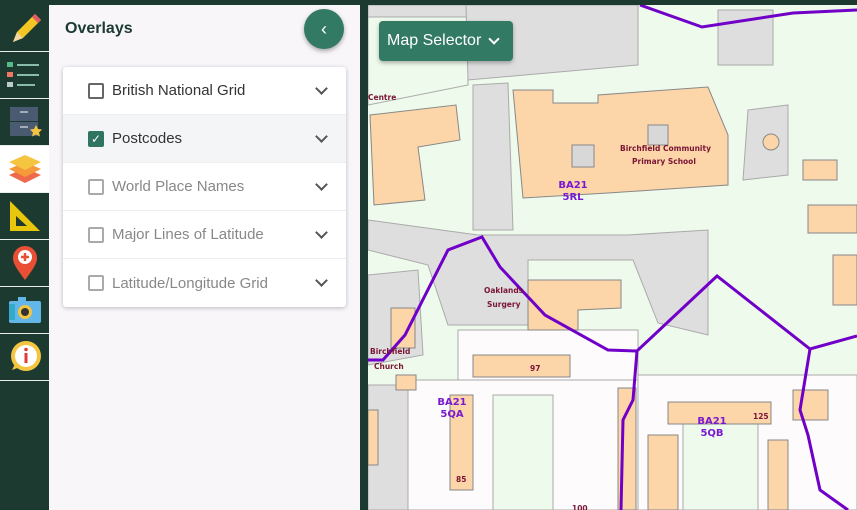 The width and height of the screenshot is (857, 510). I want to click on overlays-tool-button, so click(24, 169).